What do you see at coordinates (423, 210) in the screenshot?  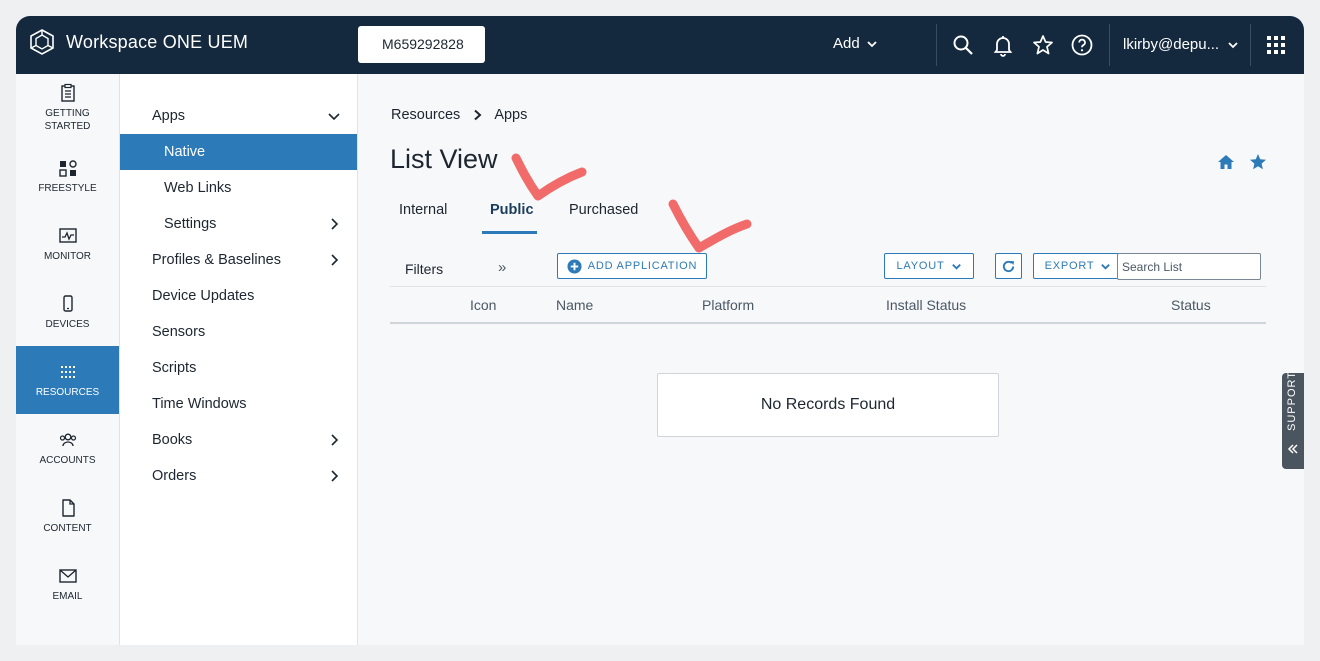 I see `tab-internal: Internal` at bounding box center [423, 210].